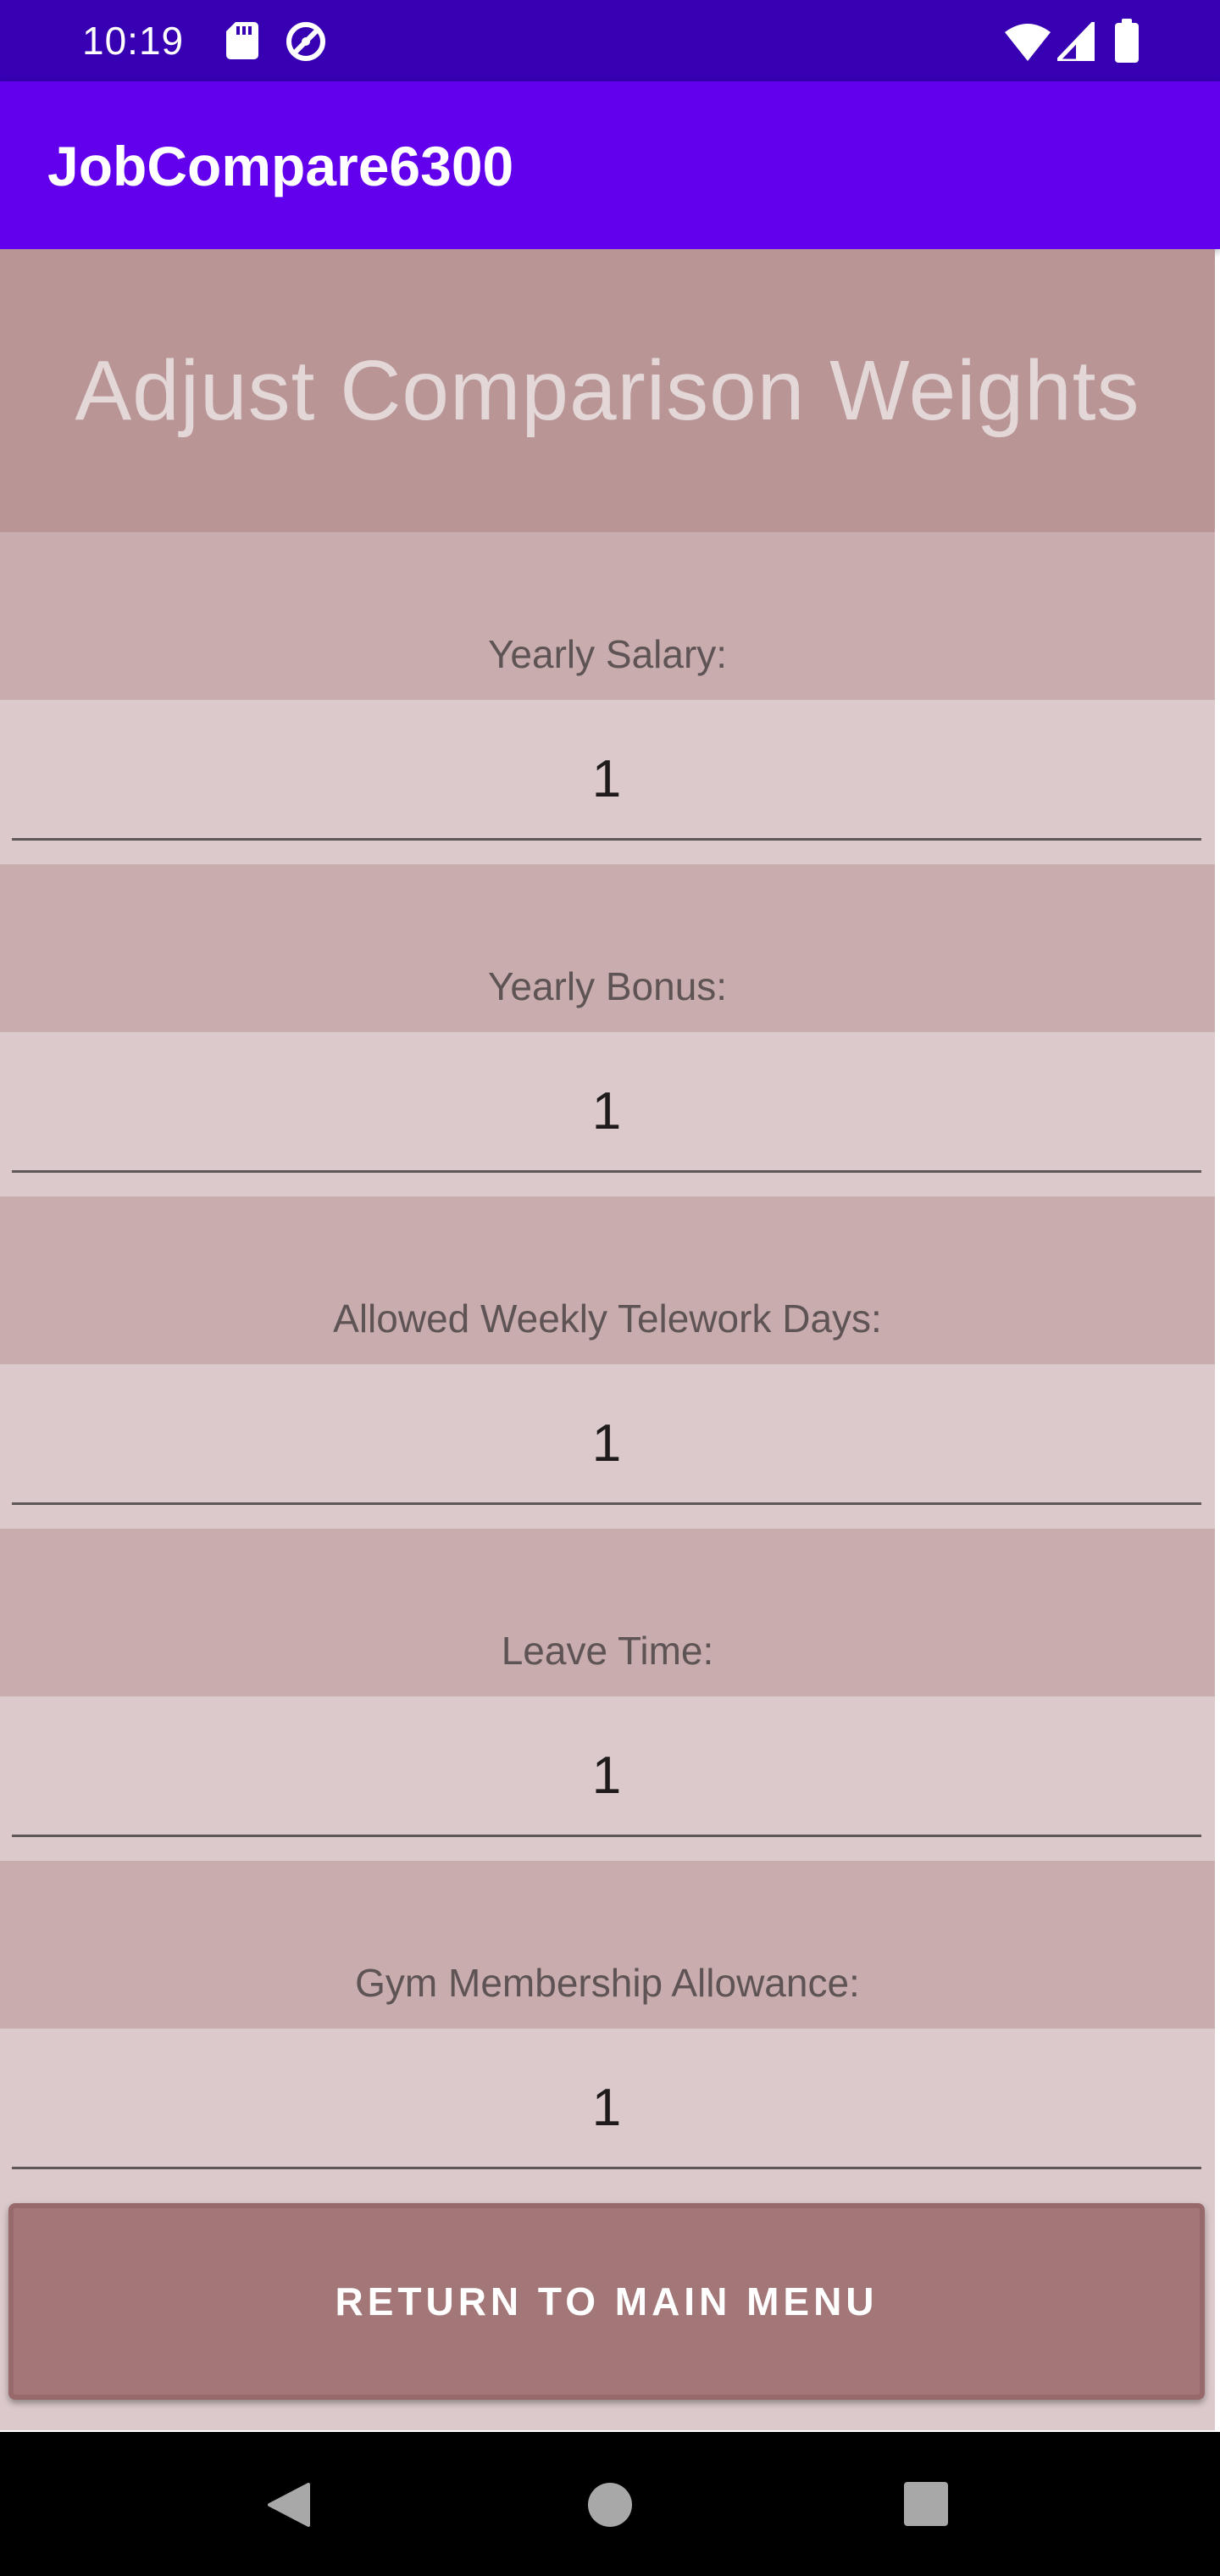 This screenshot has width=1220, height=2576. I want to click on yearly-salary-label: Yearly Salary:, so click(607, 654).